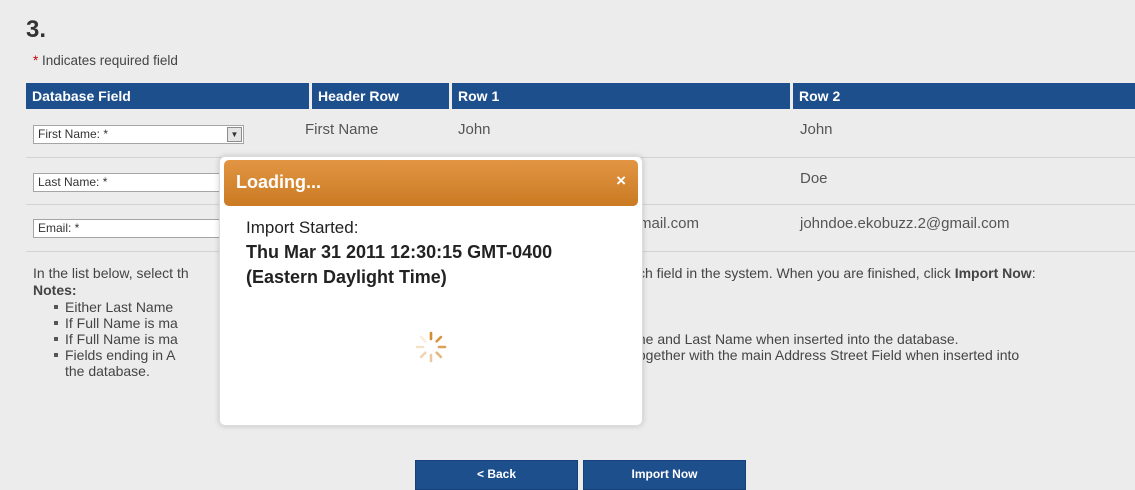 The image size is (1135, 490). What do you see at coordinates (621, 96) in the screenshot?
I see `column-row-1: Row 1` at bounding box center [621, 96].